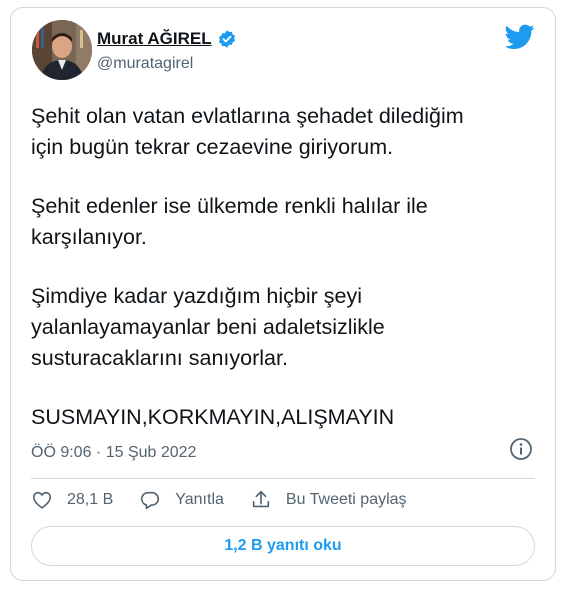  I want to click on like-button: 28,1 B, so click(72, 500).